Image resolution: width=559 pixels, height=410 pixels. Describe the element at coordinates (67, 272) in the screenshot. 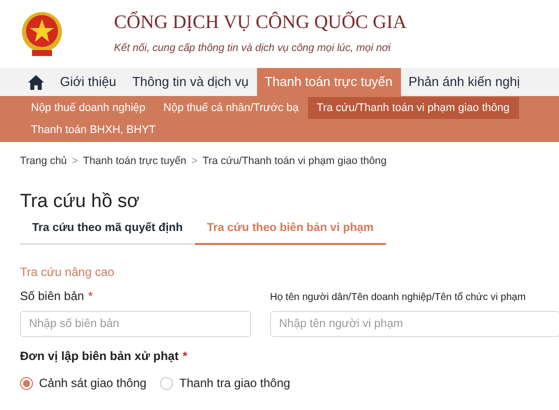

I see `section-title: Tra cứu nâng cao` at that location.